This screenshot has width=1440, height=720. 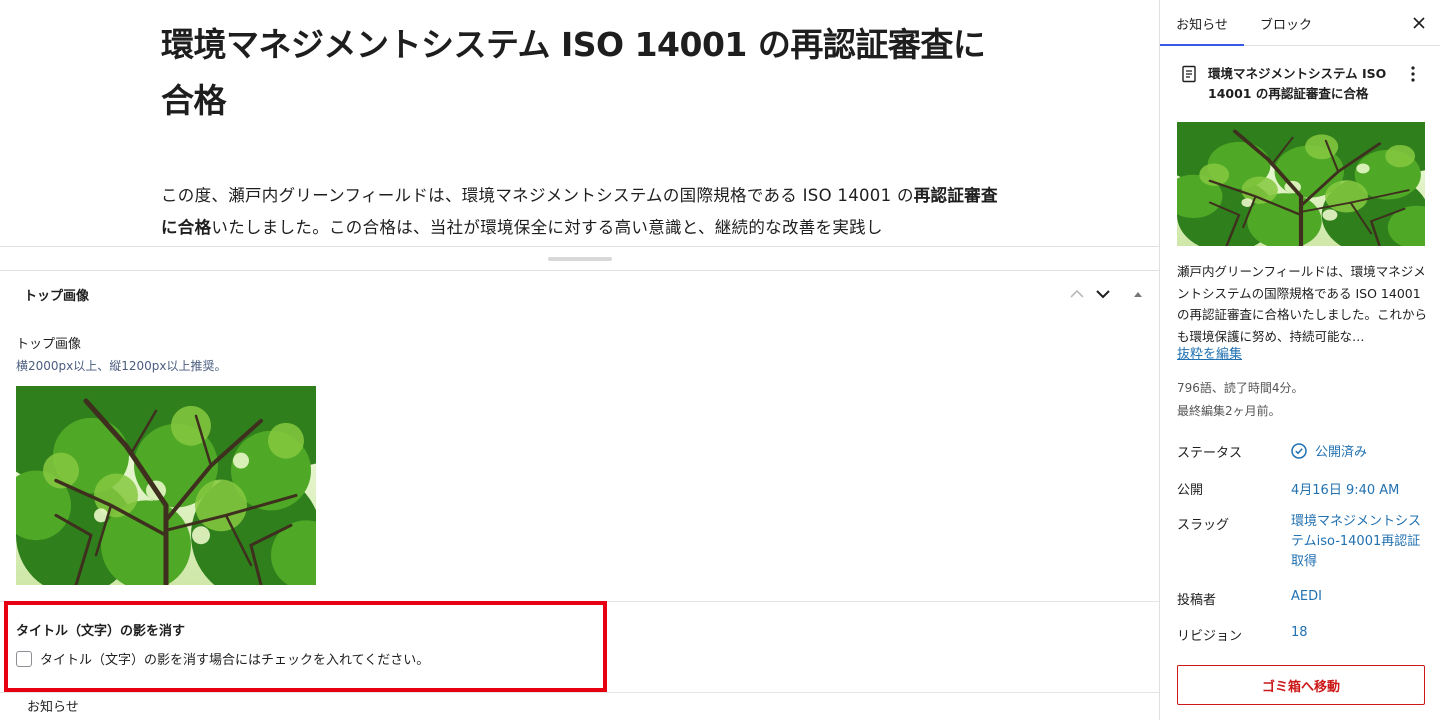 I want to click on metabox-header: トップ画像, so click(x=579, y=294).